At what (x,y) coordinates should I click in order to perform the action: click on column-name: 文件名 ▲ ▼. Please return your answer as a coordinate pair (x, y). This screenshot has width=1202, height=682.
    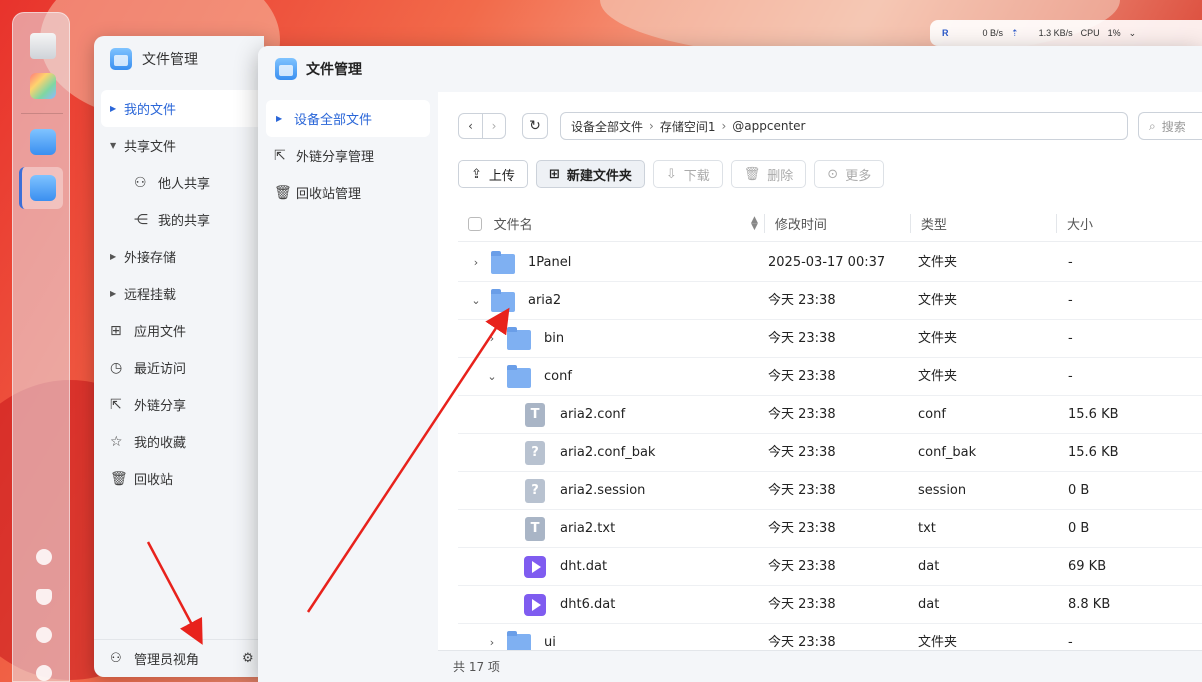
    Looking at the image, I should click on (623, 223).